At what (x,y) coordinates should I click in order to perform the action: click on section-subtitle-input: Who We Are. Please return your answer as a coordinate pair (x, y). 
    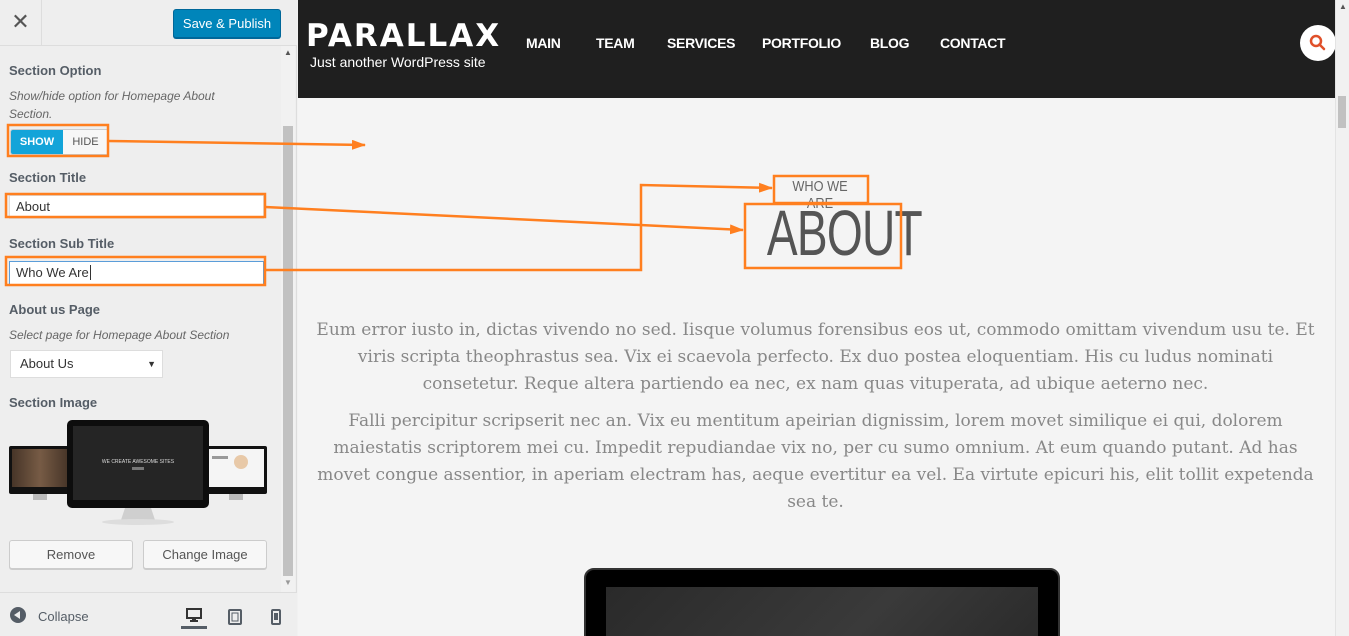
    Looking at the image, I should click on (136, 273).